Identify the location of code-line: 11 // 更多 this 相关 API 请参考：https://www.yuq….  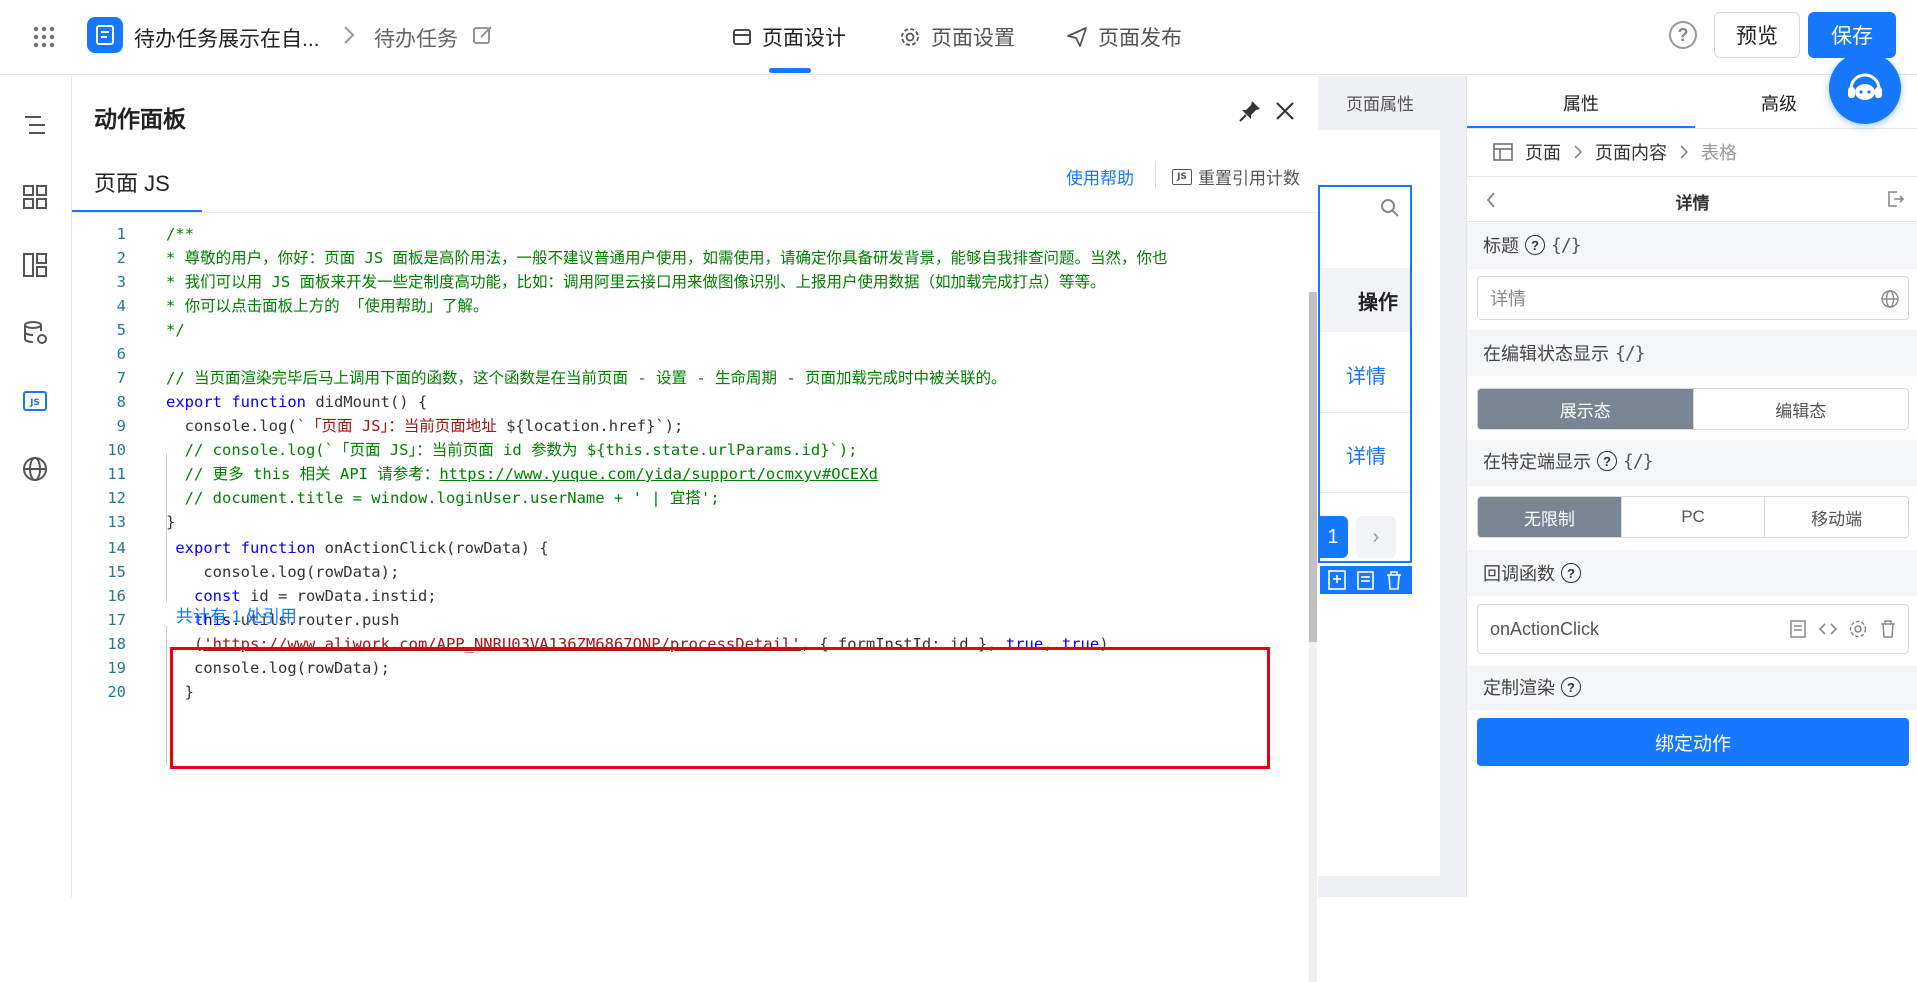
(695, 474).